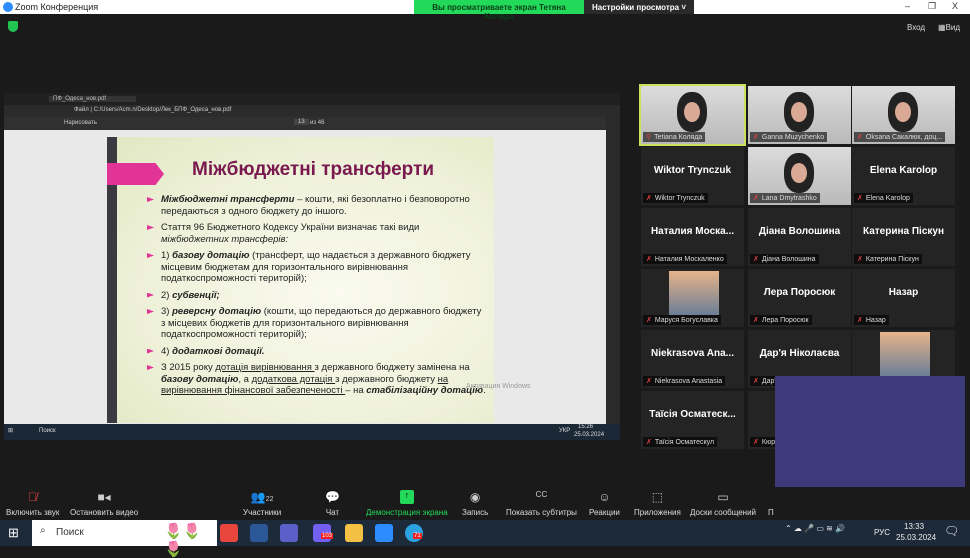 This screenshot has width=970, height=558. I want to click on tray-icons: ⌃ ☁ 🎤 ▭ ≋ 🔊, so click(815, 528).